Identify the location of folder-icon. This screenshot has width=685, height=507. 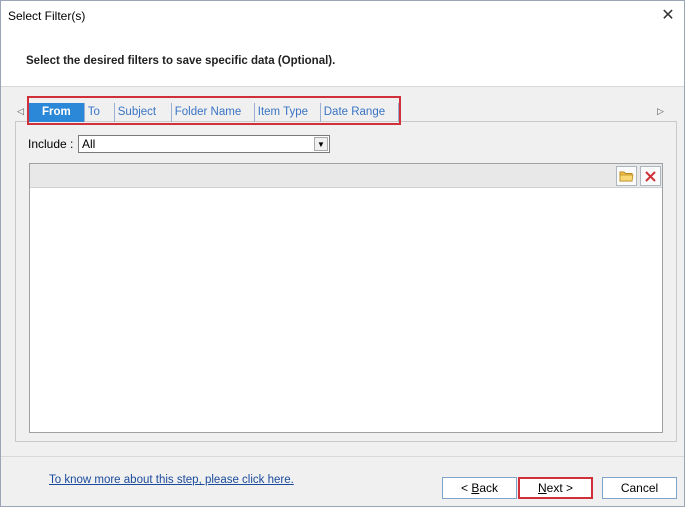
(626, 176).